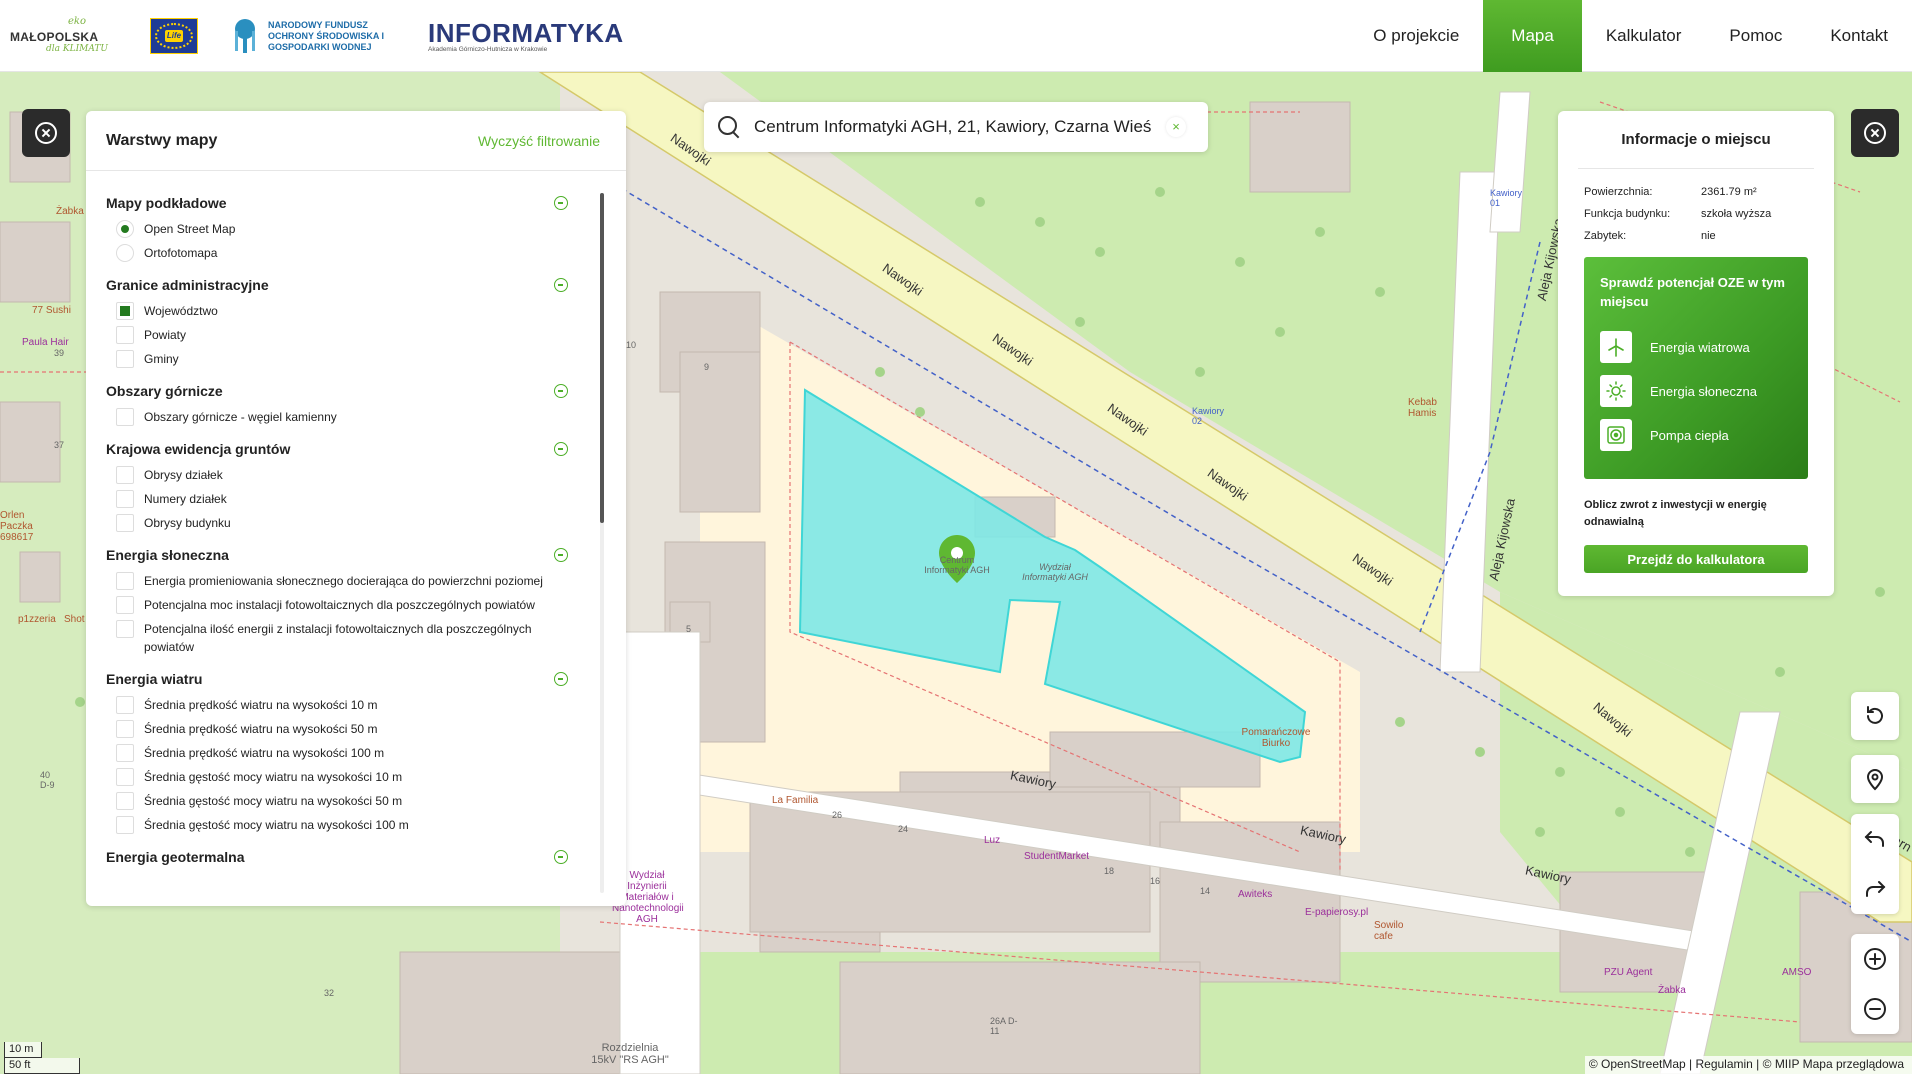  What do you see at coordinates (336, 335) in the screenshot?
I see `layer-option-powiaty: Powiaty` at bounding box center [336, 335].